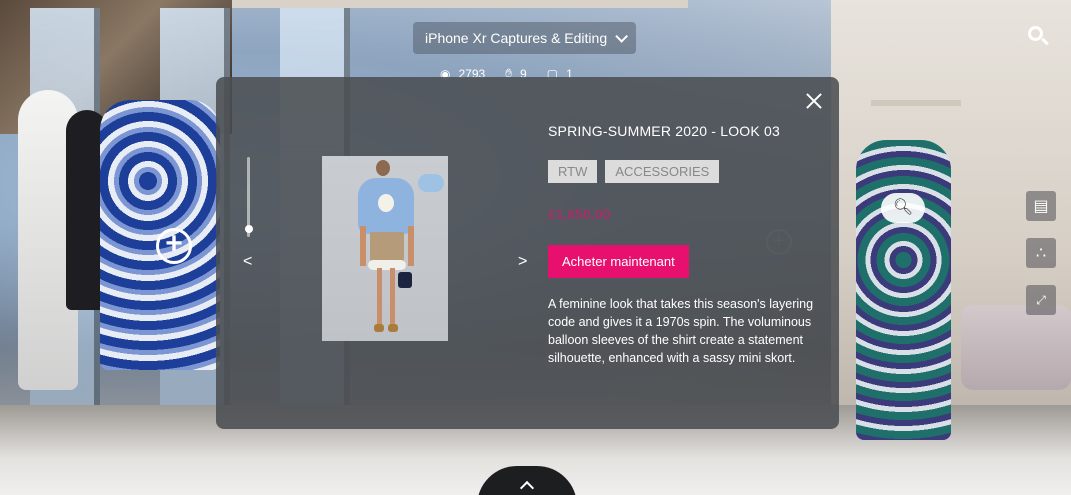 The width and height of the screenshot is (1071, 495). Describe the element at coordinates (618, 261) in the screenshot. I see `buy-now-button: Acheter maintenant` at that location.